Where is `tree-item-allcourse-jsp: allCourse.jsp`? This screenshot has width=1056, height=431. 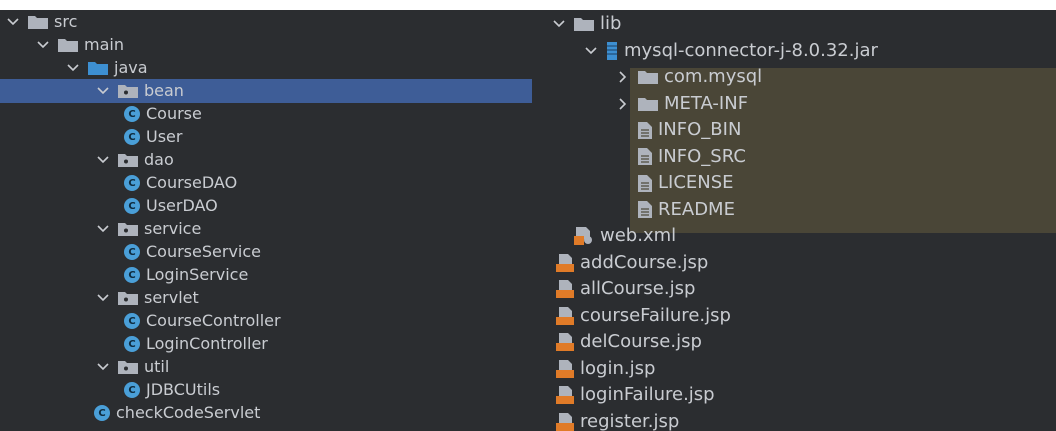
tree-item-allcourse-jsp: allCourse.jsp is located at coordinates (794, 289).